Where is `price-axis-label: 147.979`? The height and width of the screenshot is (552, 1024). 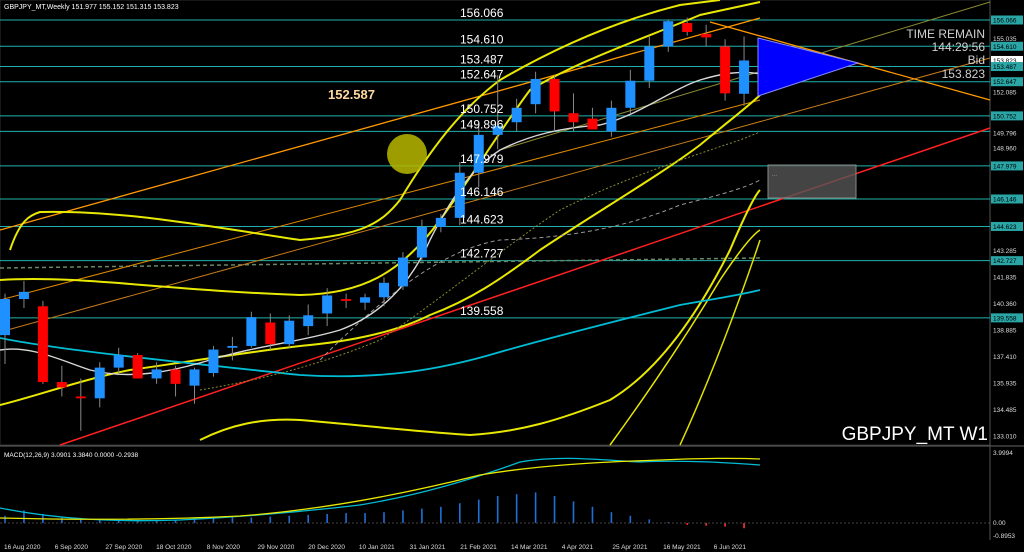
price-axis-label: 147.979 is located at coordinates (1005, 166).